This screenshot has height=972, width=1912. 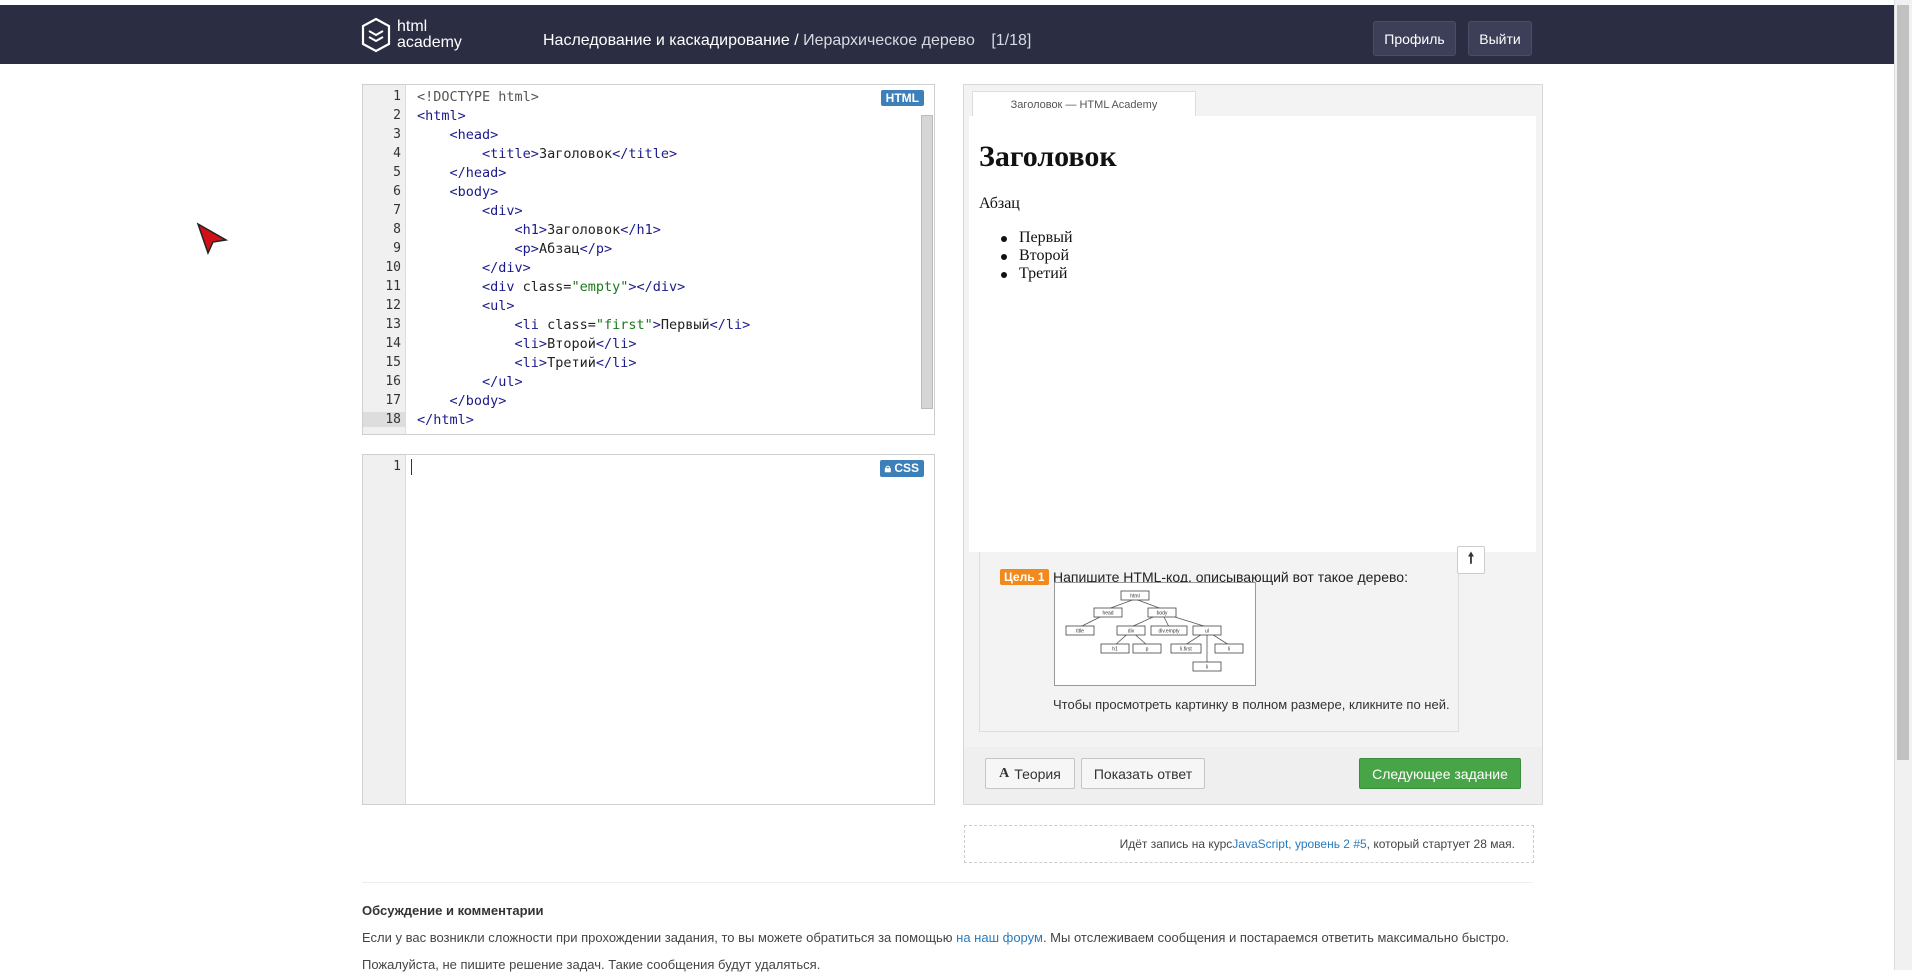 What do you see at coordinates (526, 249) in the screenshot?
I see `code-token: <p>` at bounding box center [526, 249].